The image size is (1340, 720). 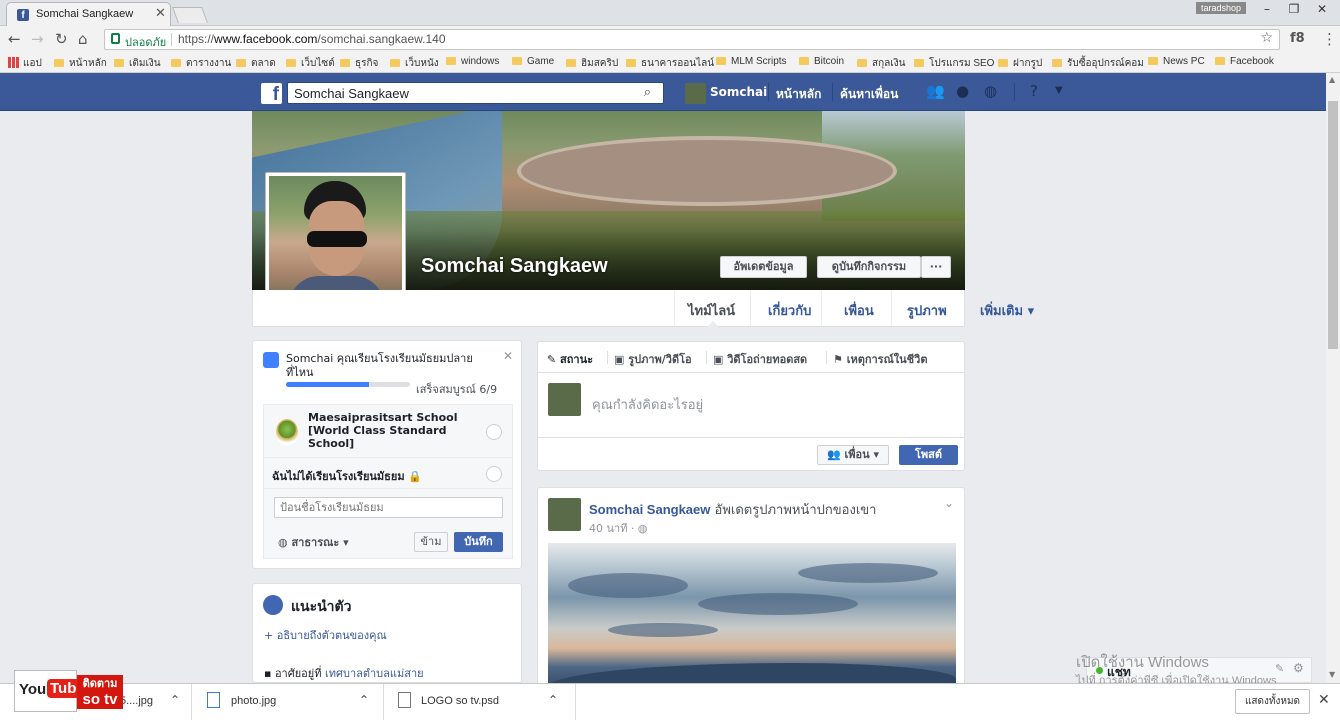 I want to click on menu-icon: ⋮, so click(x=1329, y=39).